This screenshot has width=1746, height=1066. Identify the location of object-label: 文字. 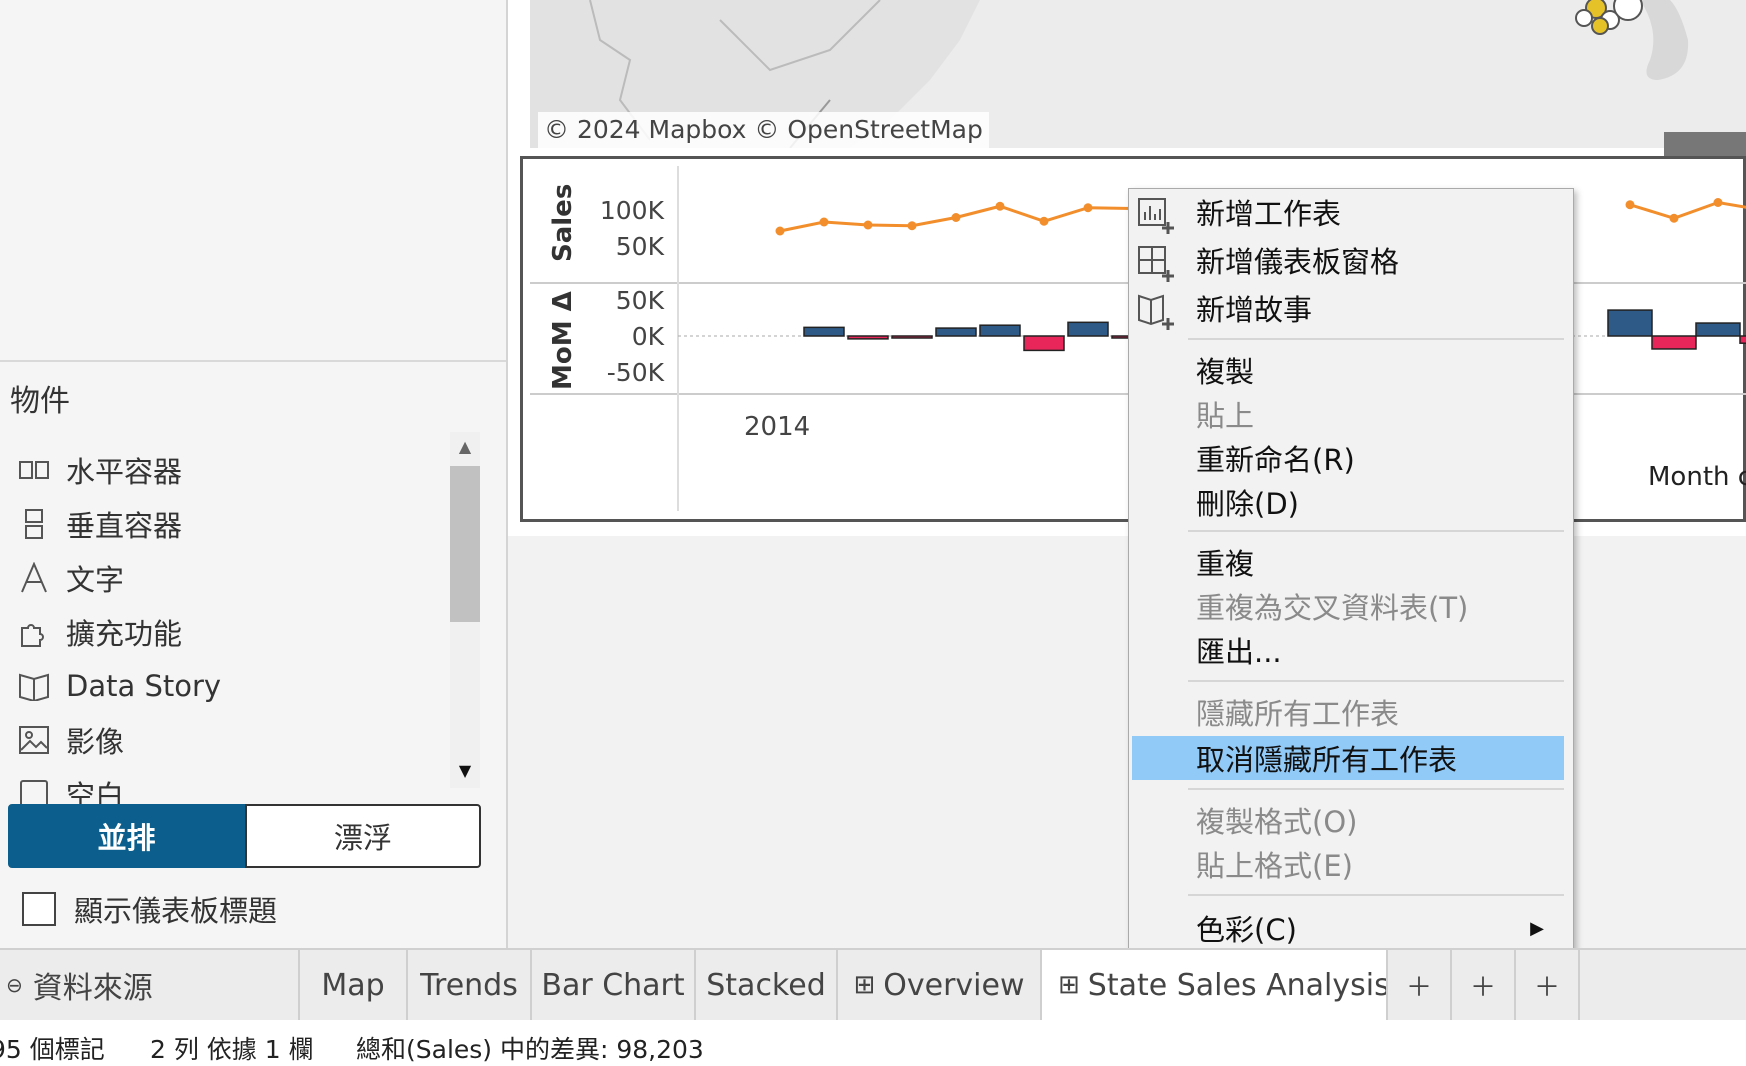
(95, 580).